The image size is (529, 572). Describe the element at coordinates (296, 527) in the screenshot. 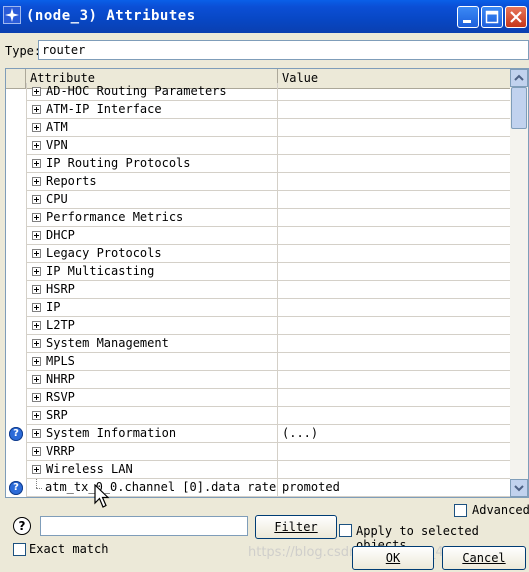

I see `filter-button: Filter` at that location.